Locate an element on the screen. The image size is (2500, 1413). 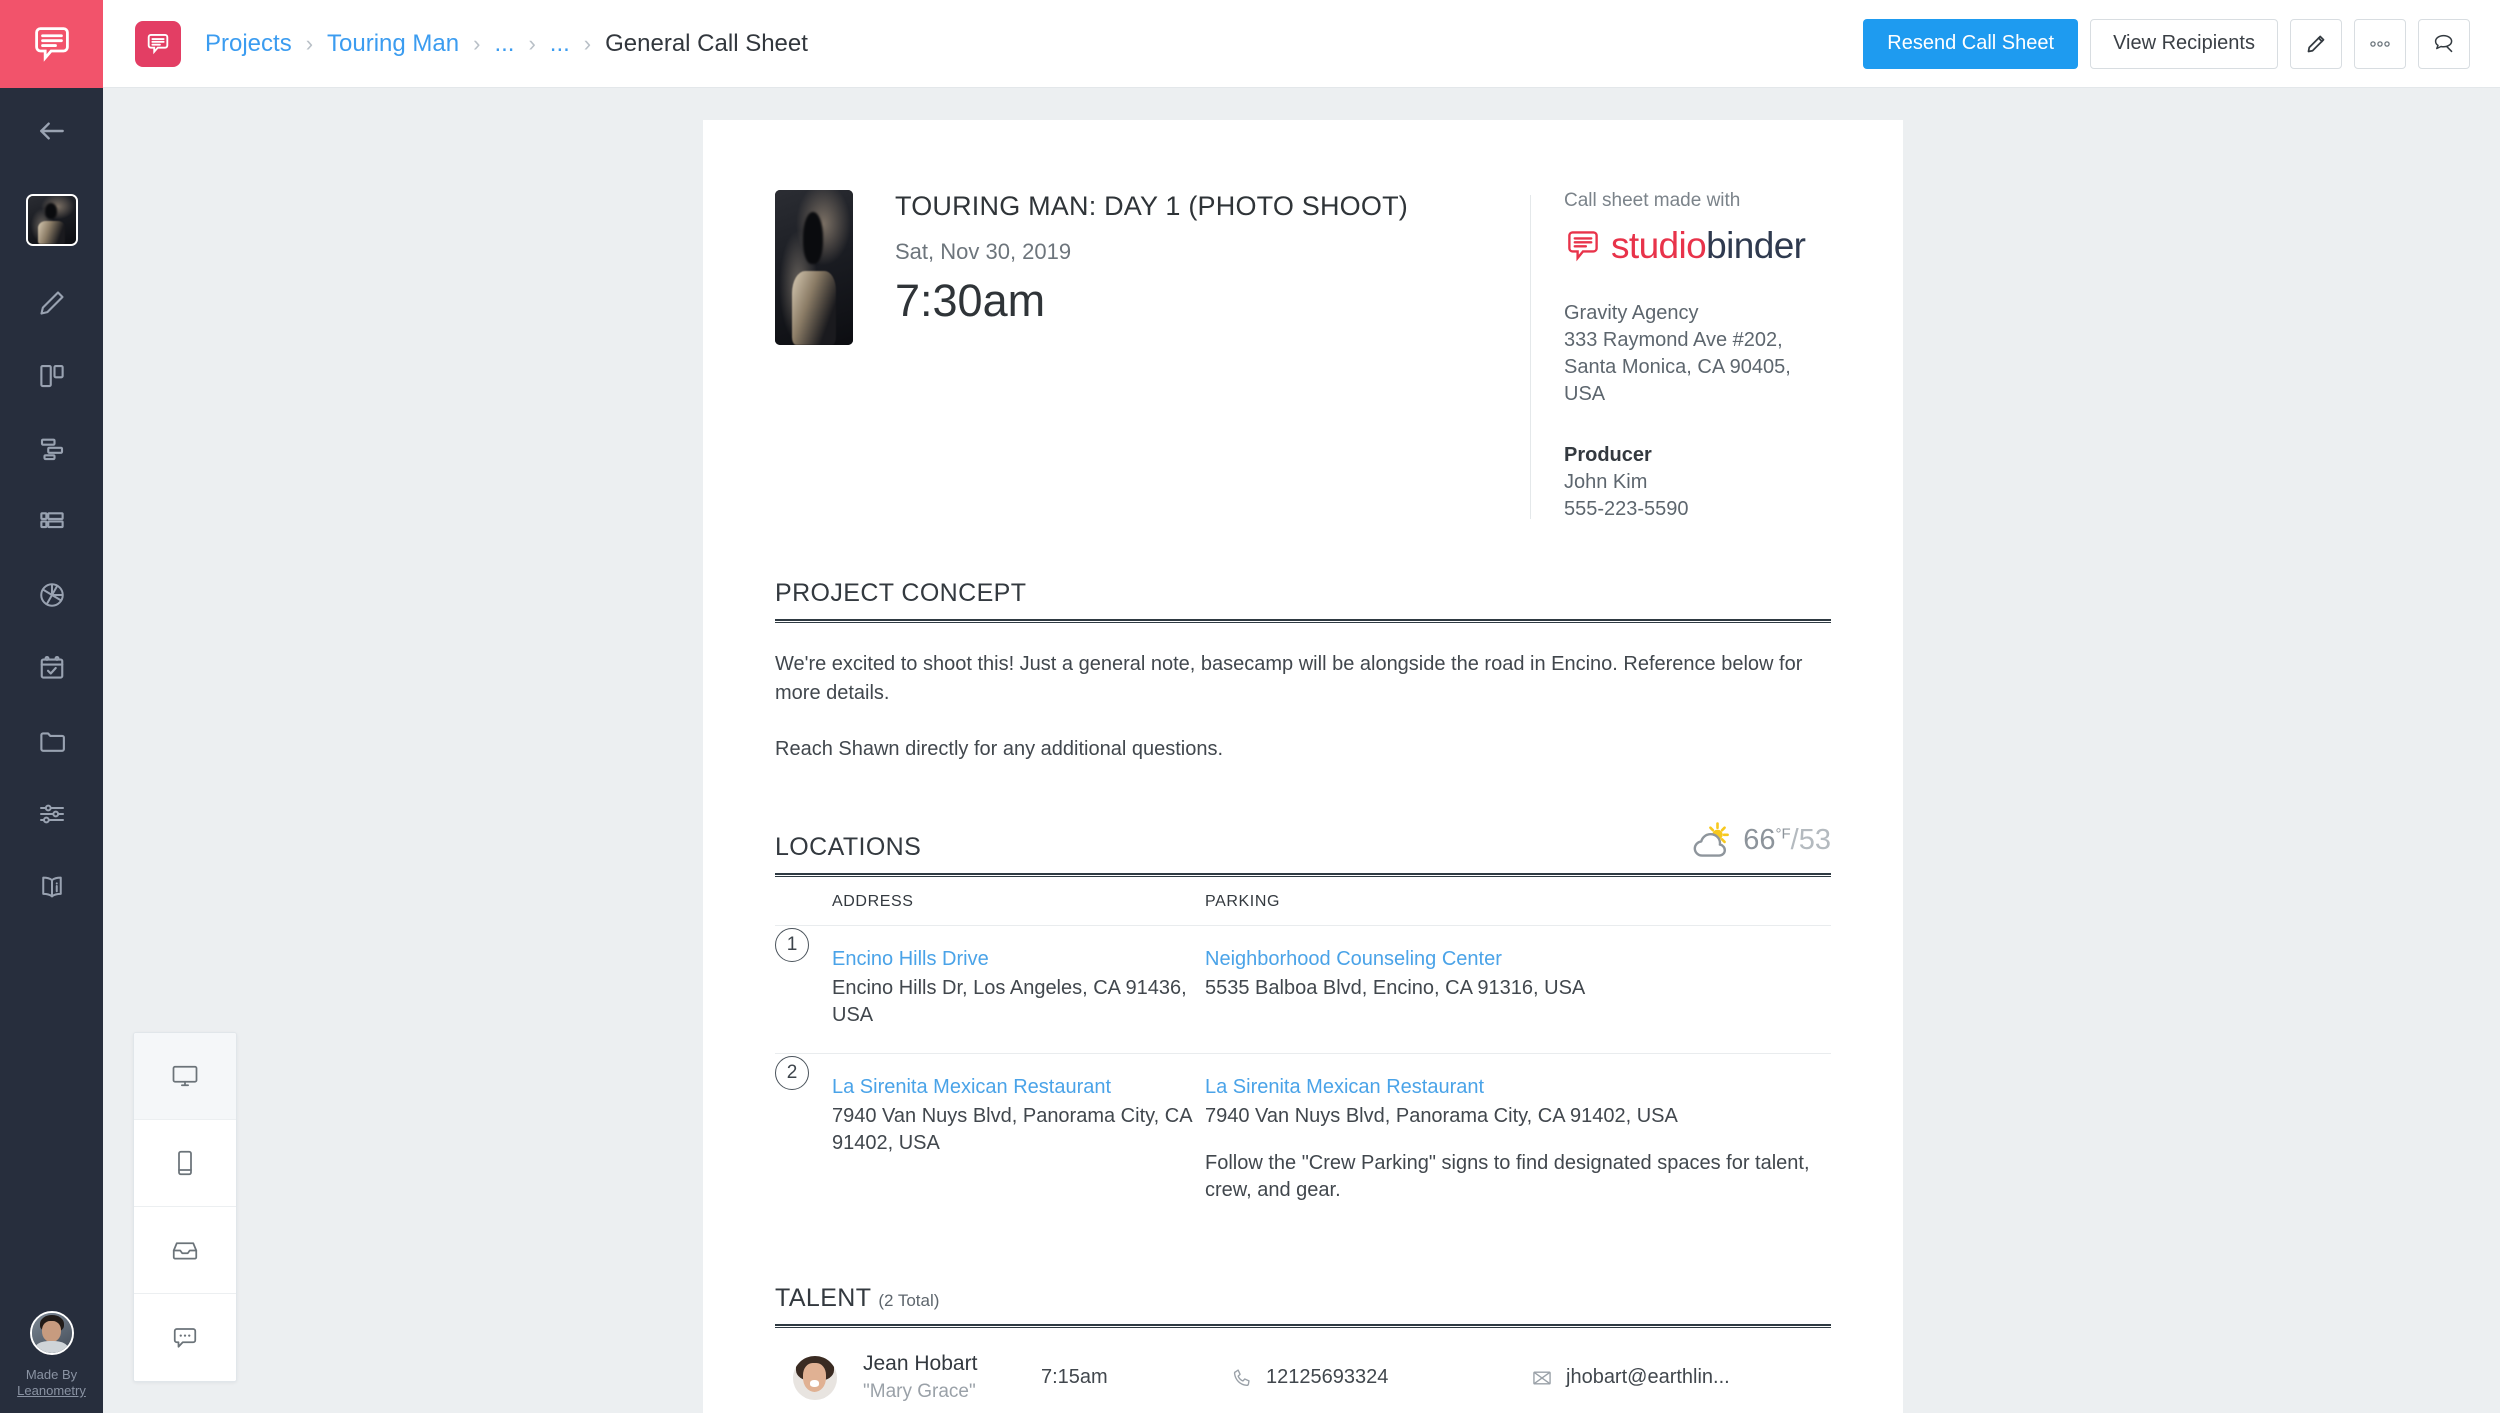
sidebar-item-settings is located at coordinates (51, 813).